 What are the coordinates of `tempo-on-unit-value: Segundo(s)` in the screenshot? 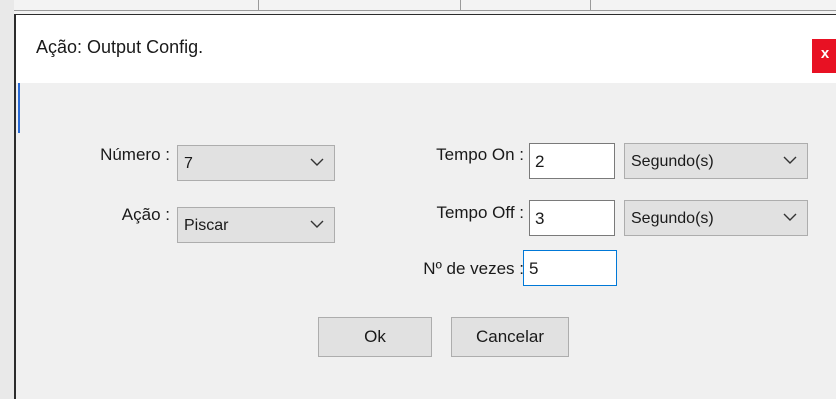 It's located at (672, 161).